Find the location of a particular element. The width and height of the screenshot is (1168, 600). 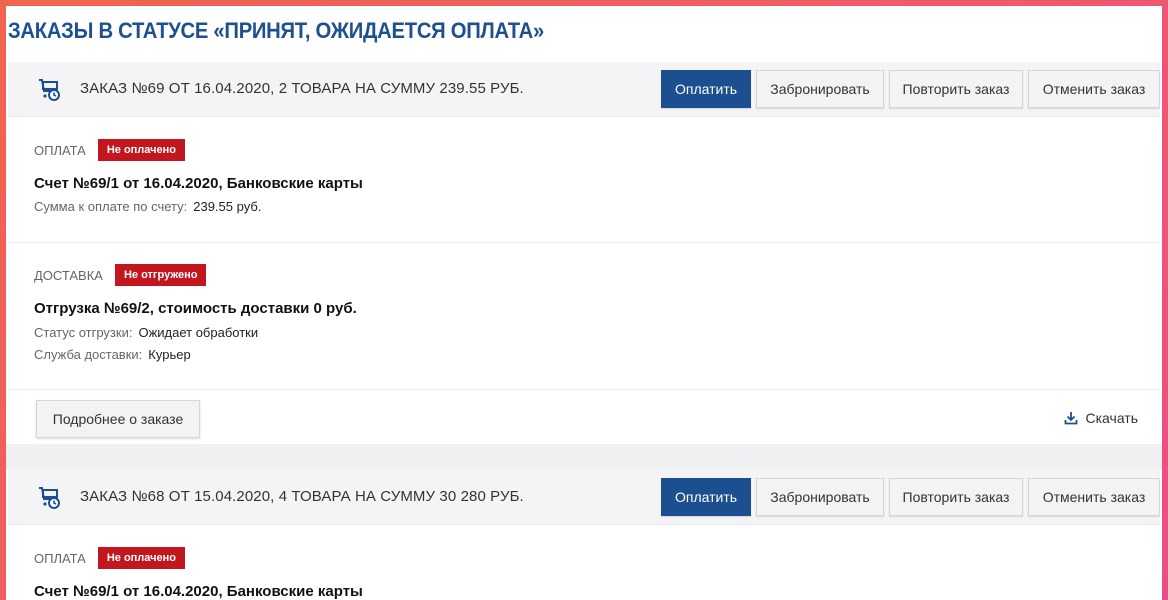

order-separator is located at coordinates (584, 457).